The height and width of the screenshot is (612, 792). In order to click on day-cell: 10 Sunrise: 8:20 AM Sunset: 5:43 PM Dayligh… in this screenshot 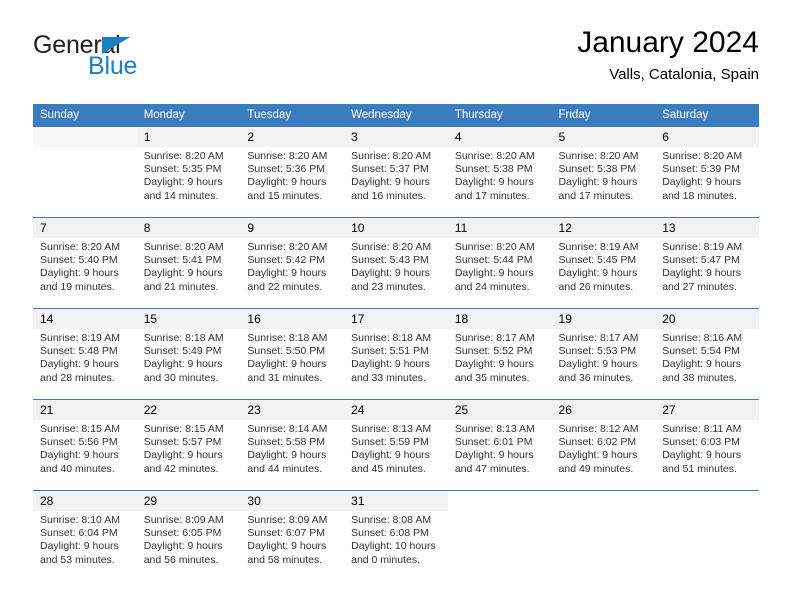, I will do `click(396, 263)`.